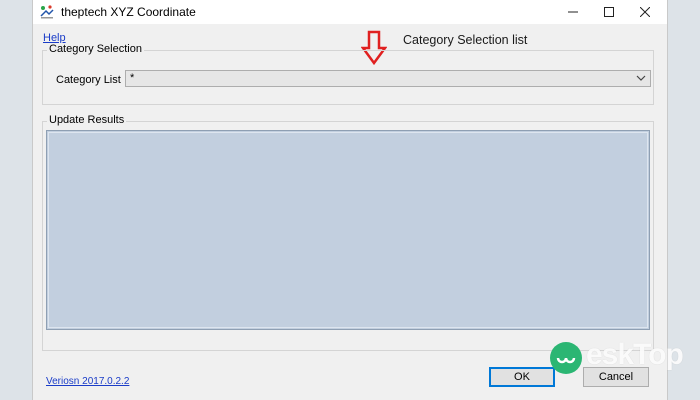  Describe the element at coordinates (465, 40) in the screenshot. I see `annotation-label: Category Selection list` at that location.